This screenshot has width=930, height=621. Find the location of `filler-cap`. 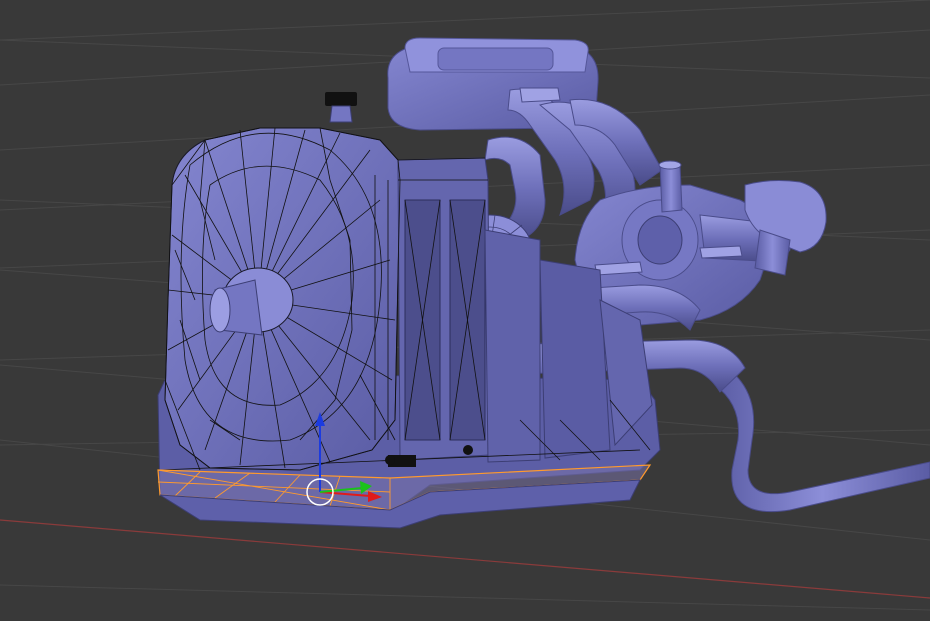

filler-cap is located at coordinates (341, 99).